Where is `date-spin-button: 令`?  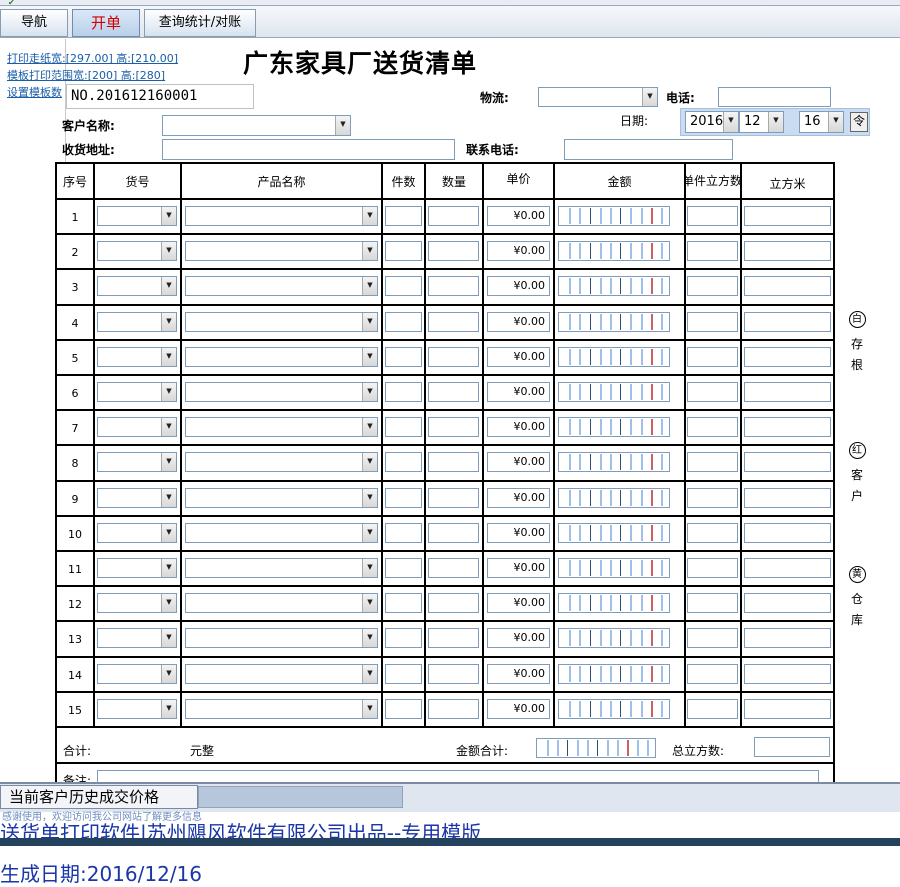 date-spin-button: 令 is located at coordinates (859, 122).